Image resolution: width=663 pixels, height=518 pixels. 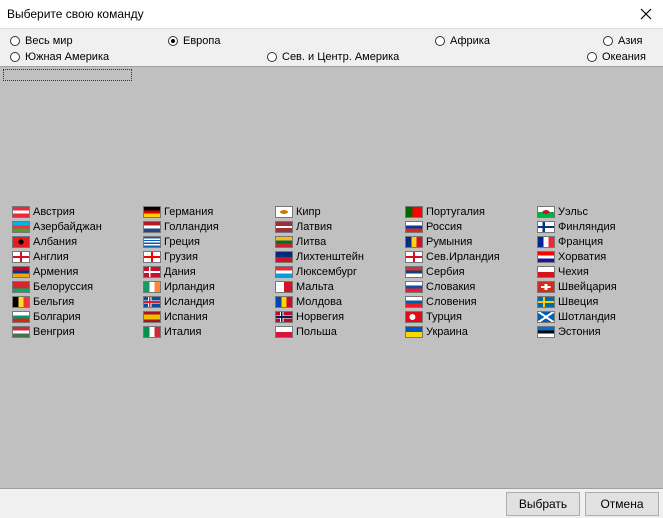 I want to click on close-button, so click(x=646, y=14).